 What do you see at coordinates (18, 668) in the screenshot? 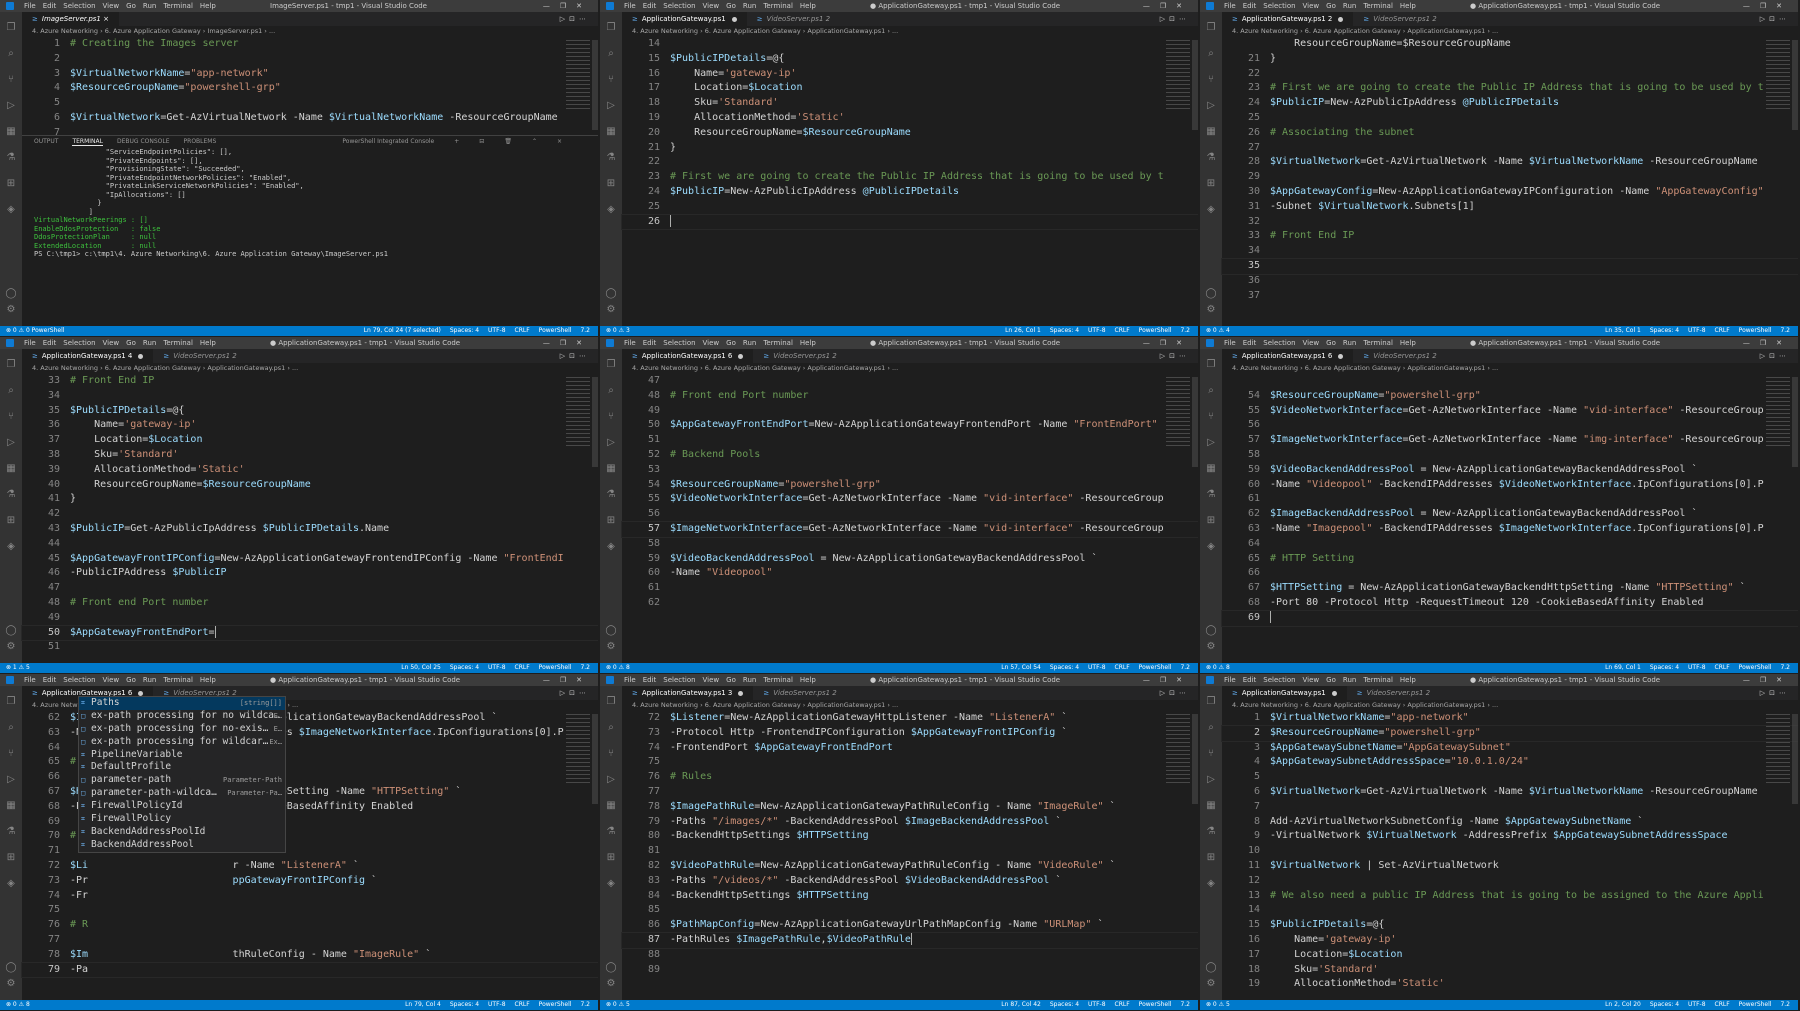
I see `status-problems: ⊗ 1 ⚠ 5` at bounding box center [18, 668].